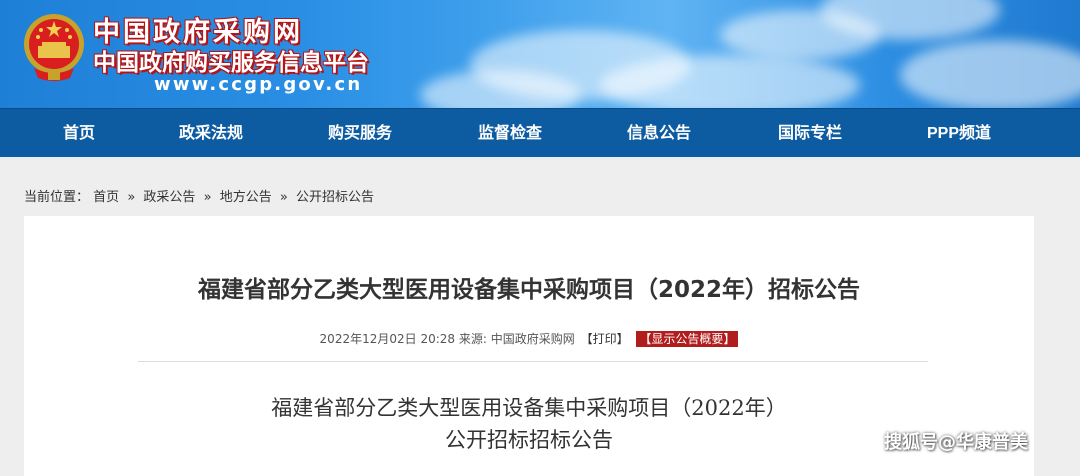 This screenshot has width=1080, height=476. What do you see at coordinates (528, 290) in the screenshot?
I see `article-title: 福建省部分乙类大型医用设备集中采购项目（2022年）招标公告` at bounding box center [528, 290].